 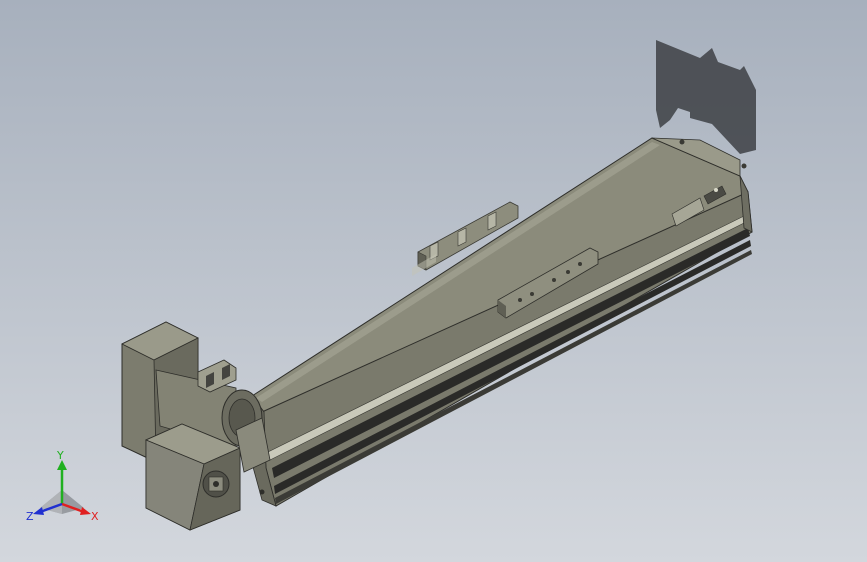 What do you see at coordinates (62, 486) in the screenshot?
I see `coordinate-triad: Y X Z` at bounding box center [62, 486].